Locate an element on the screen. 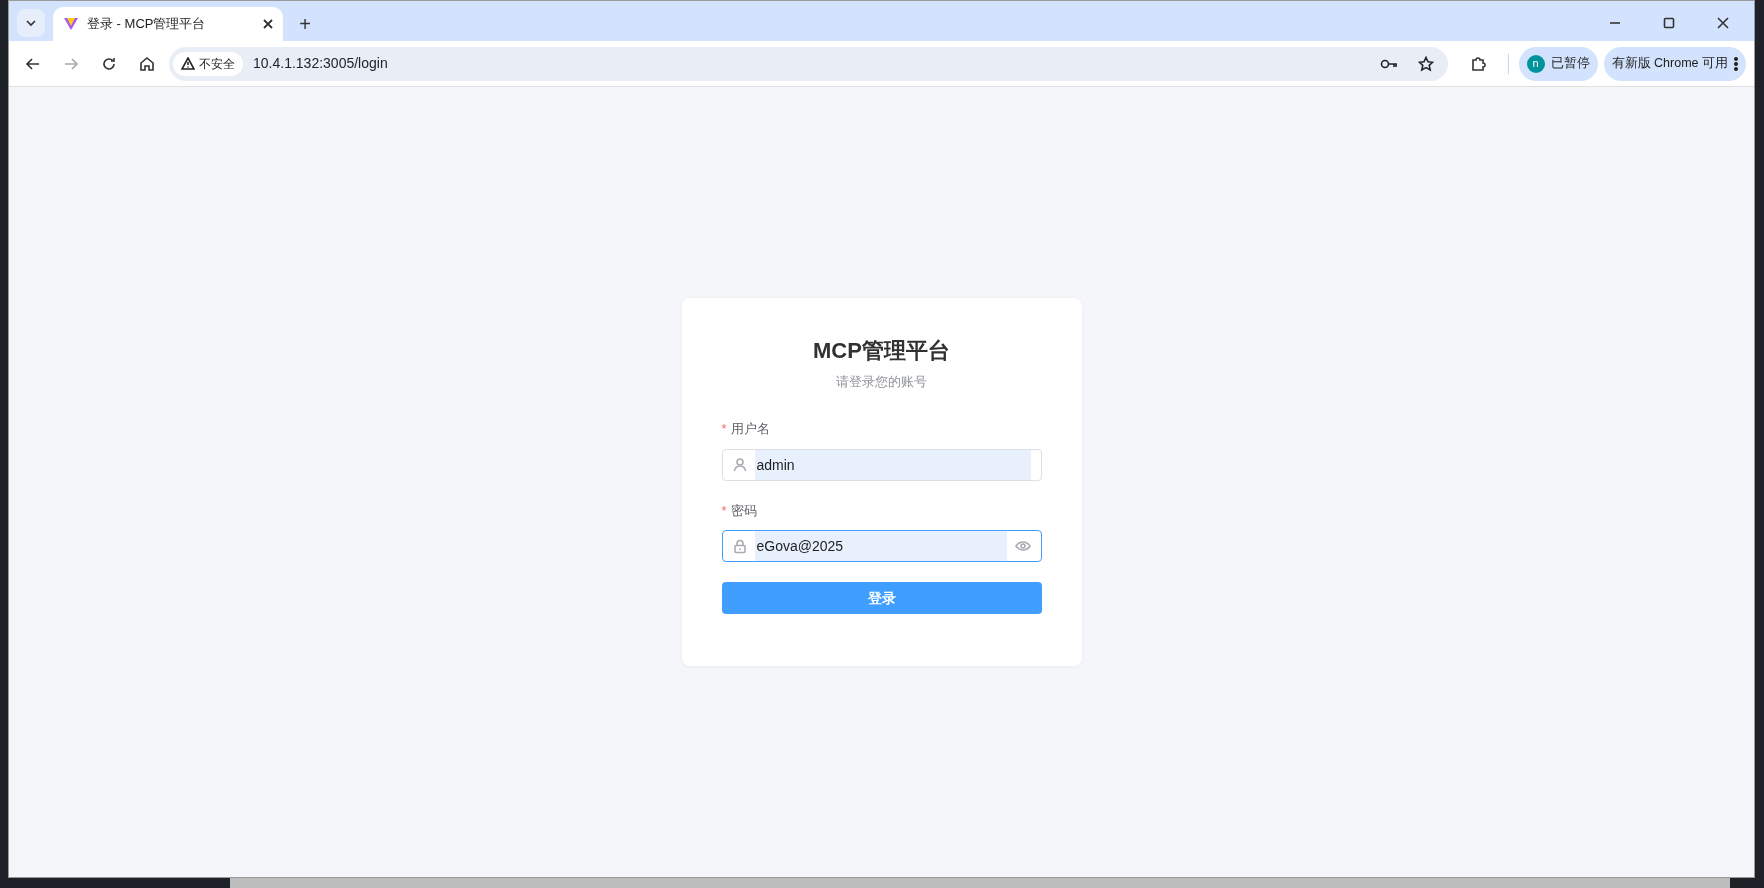  close-button is located at coordinates (268, 24).